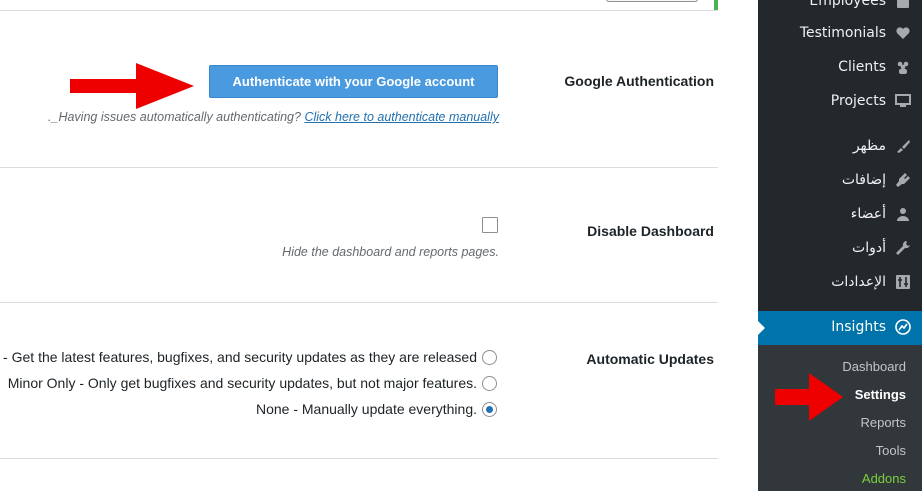 The height and width of the screenshot is (491, 922). Describe the element at coordinates (401, 117) in the screenshot. I see `authenticate-manually-link: Click here to authenticate manually` at that location.